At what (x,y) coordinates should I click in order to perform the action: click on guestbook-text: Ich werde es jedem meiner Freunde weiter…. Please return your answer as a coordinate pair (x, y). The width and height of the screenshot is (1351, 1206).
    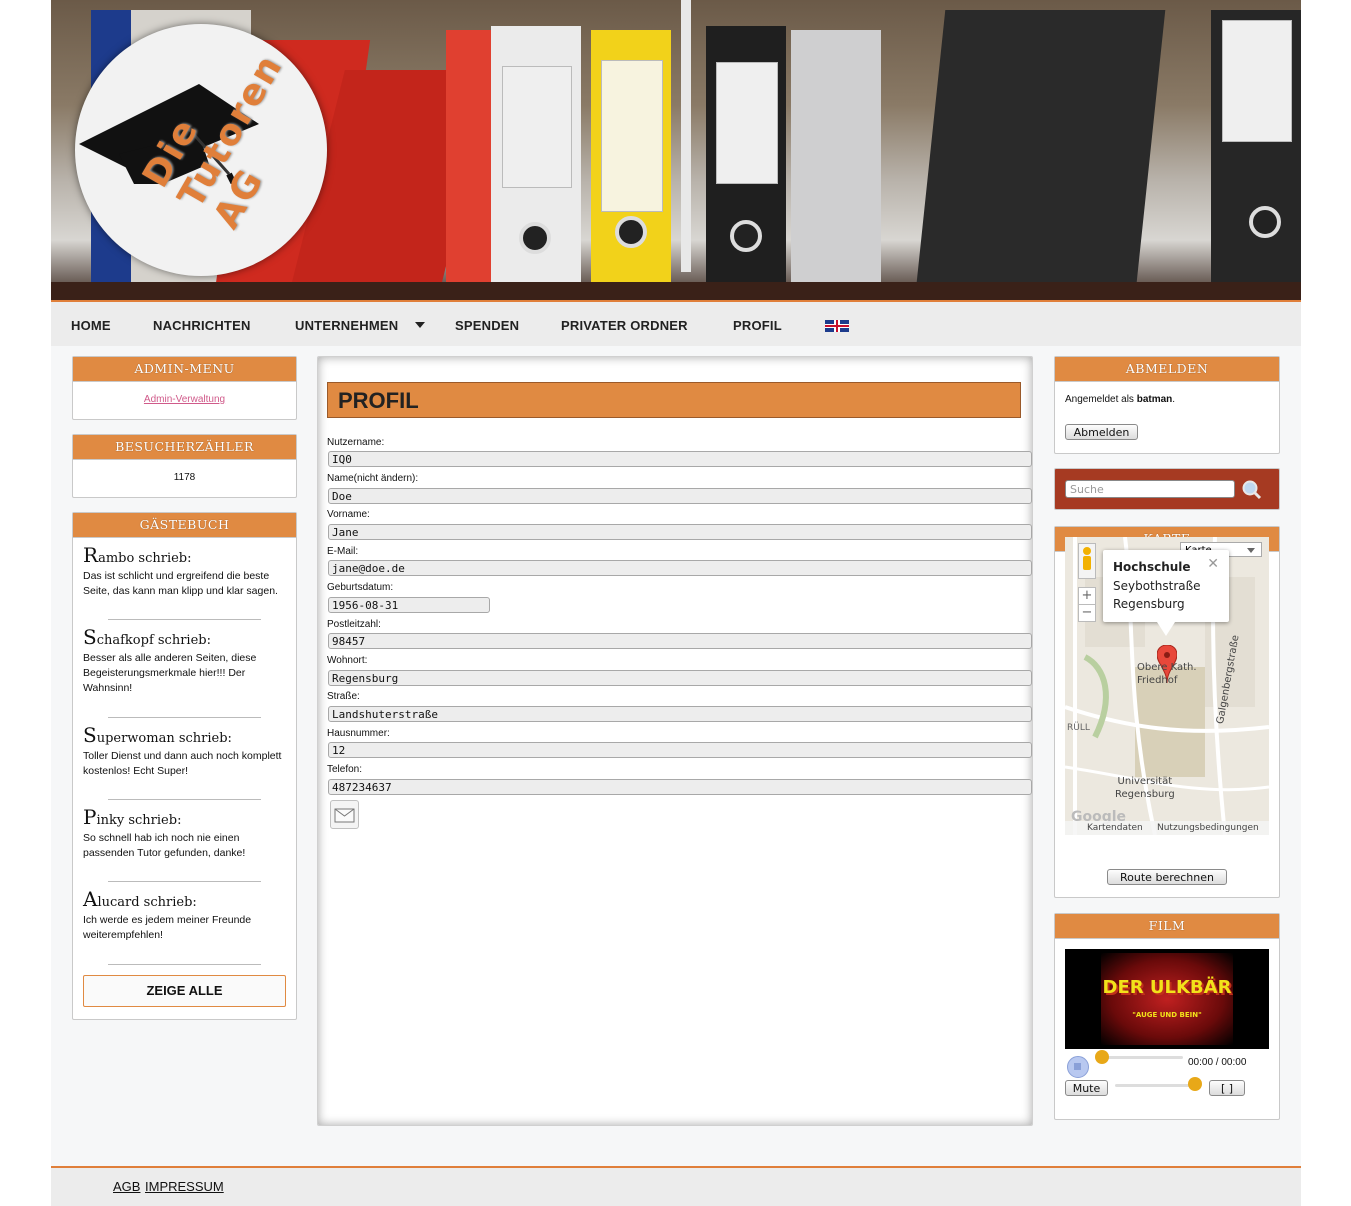
    Looking at the image, I should click on (167, 927).